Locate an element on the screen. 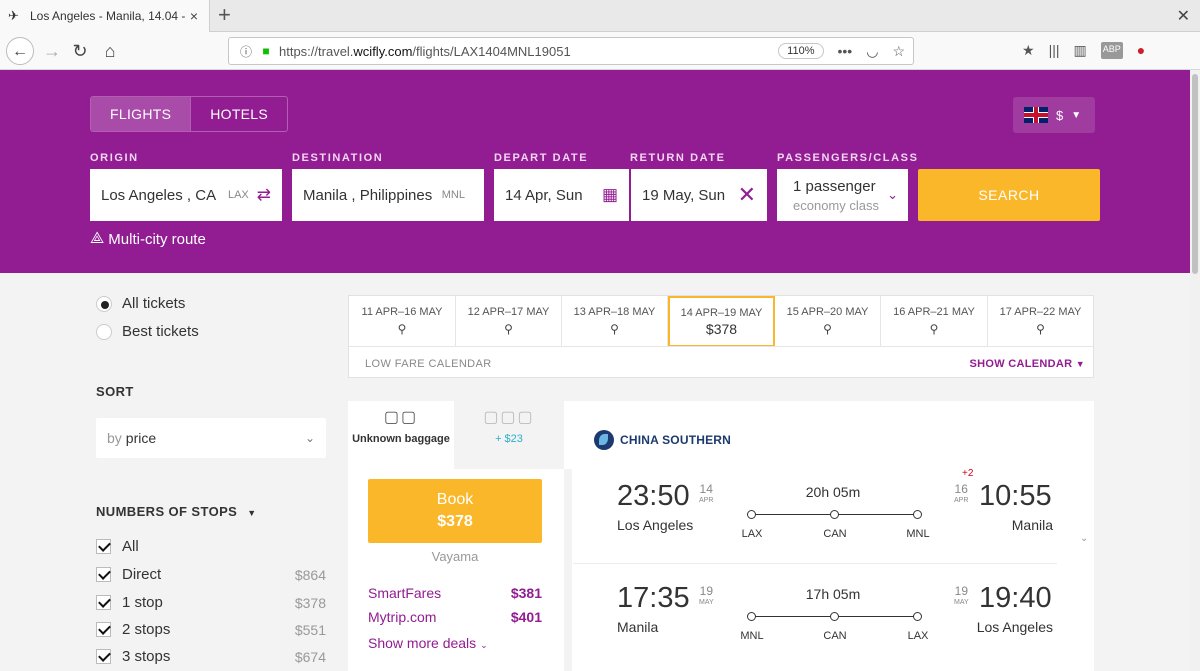 This screenshot has width=1200, height=671. tab-hotels: HOTELS is located at coordinates (239, 114).